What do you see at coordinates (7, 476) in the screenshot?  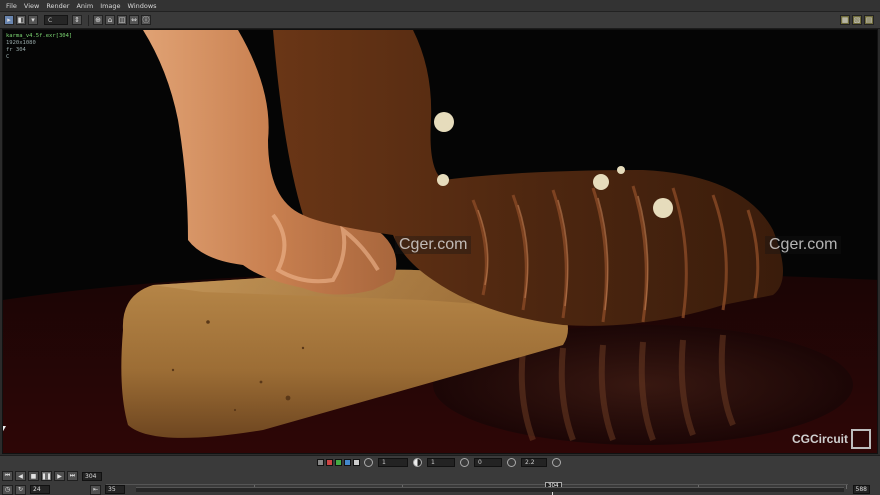 I see `jump-start-icon: ⏮` at bounding box center [7, 476].